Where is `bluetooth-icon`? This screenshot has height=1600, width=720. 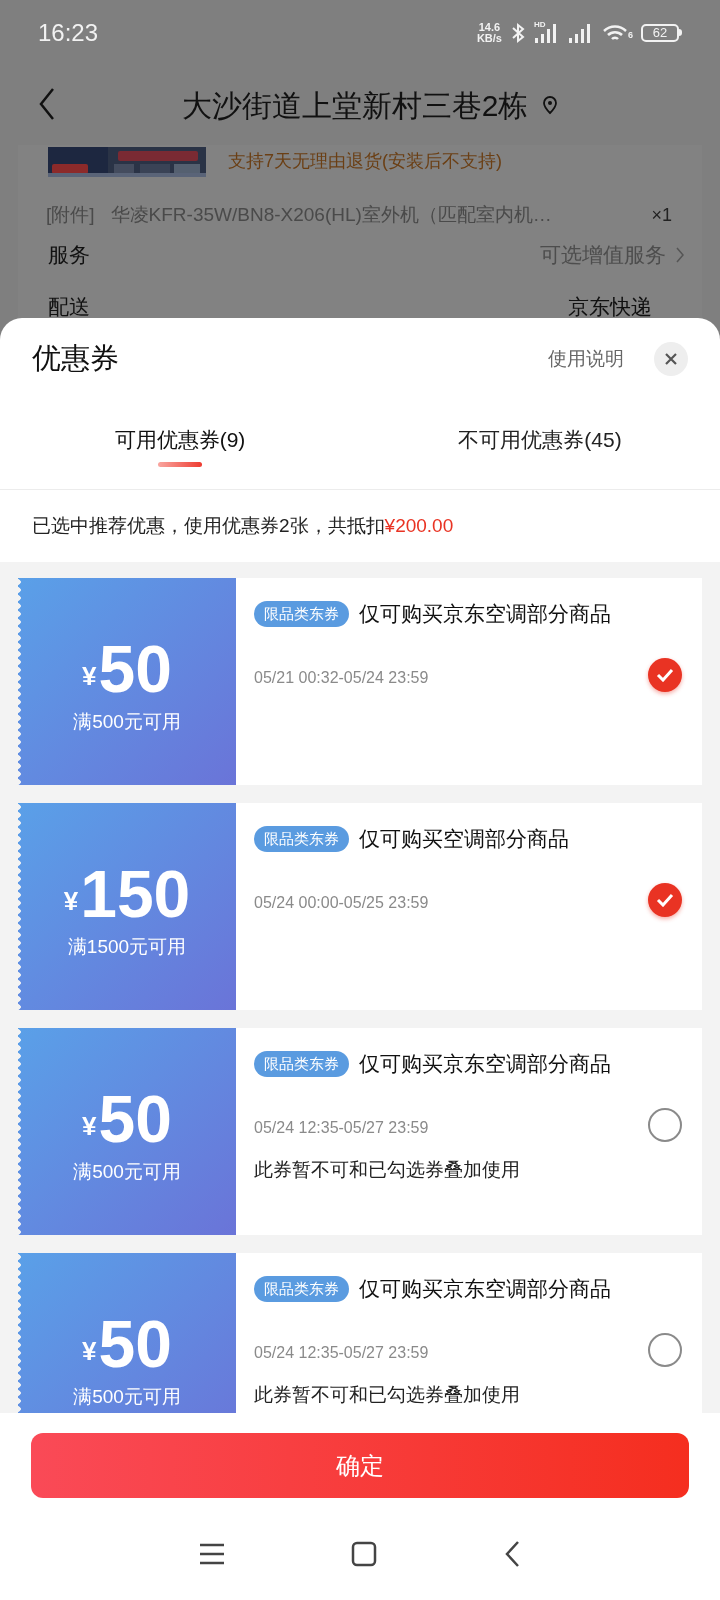 bluetooth-icon is located at coordinates (518, 32).